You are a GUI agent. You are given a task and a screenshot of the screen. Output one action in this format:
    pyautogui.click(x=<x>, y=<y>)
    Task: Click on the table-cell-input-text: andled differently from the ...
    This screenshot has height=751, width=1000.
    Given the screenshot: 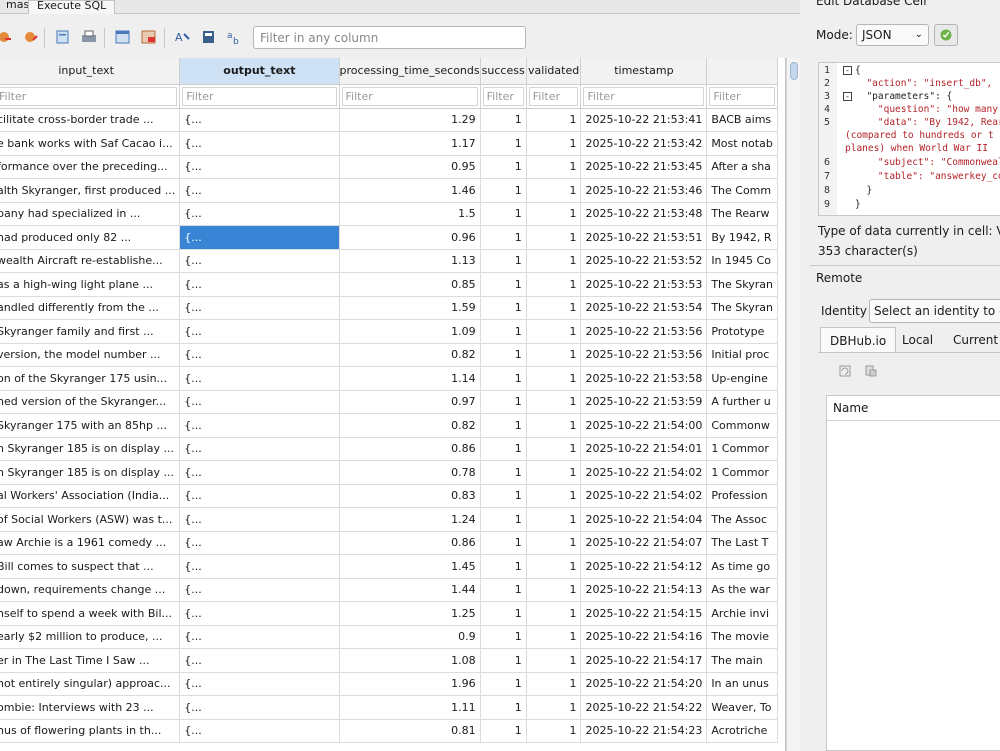 What is the action you would take?
    pyautogui.click(x=90, y=308)
    